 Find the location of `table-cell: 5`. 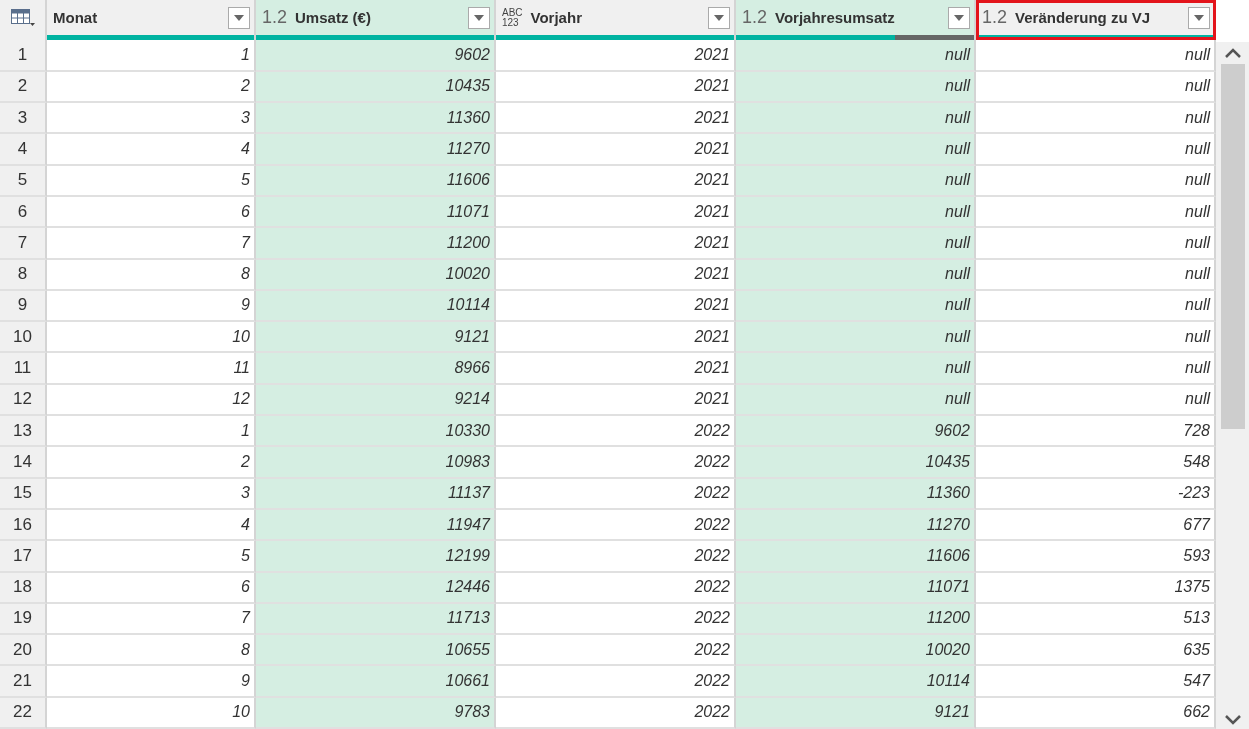

table-cell: 5 is located at coordinates (151, 181).